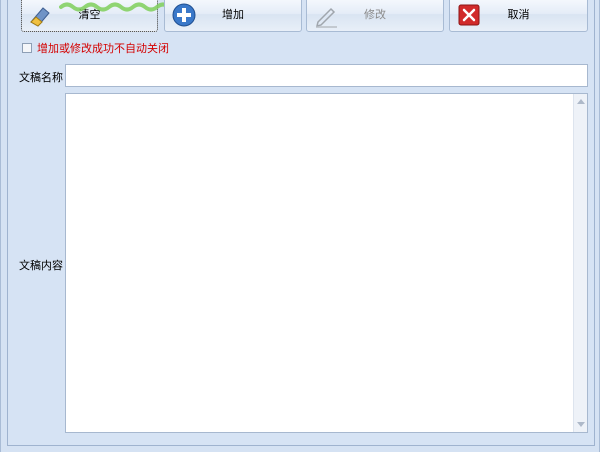 This screenshot has height=452, width=600. What do you see at coordinates (580, 263) in the screenshot?
I see `content-scrollbar` at bounding box center [580, 263].